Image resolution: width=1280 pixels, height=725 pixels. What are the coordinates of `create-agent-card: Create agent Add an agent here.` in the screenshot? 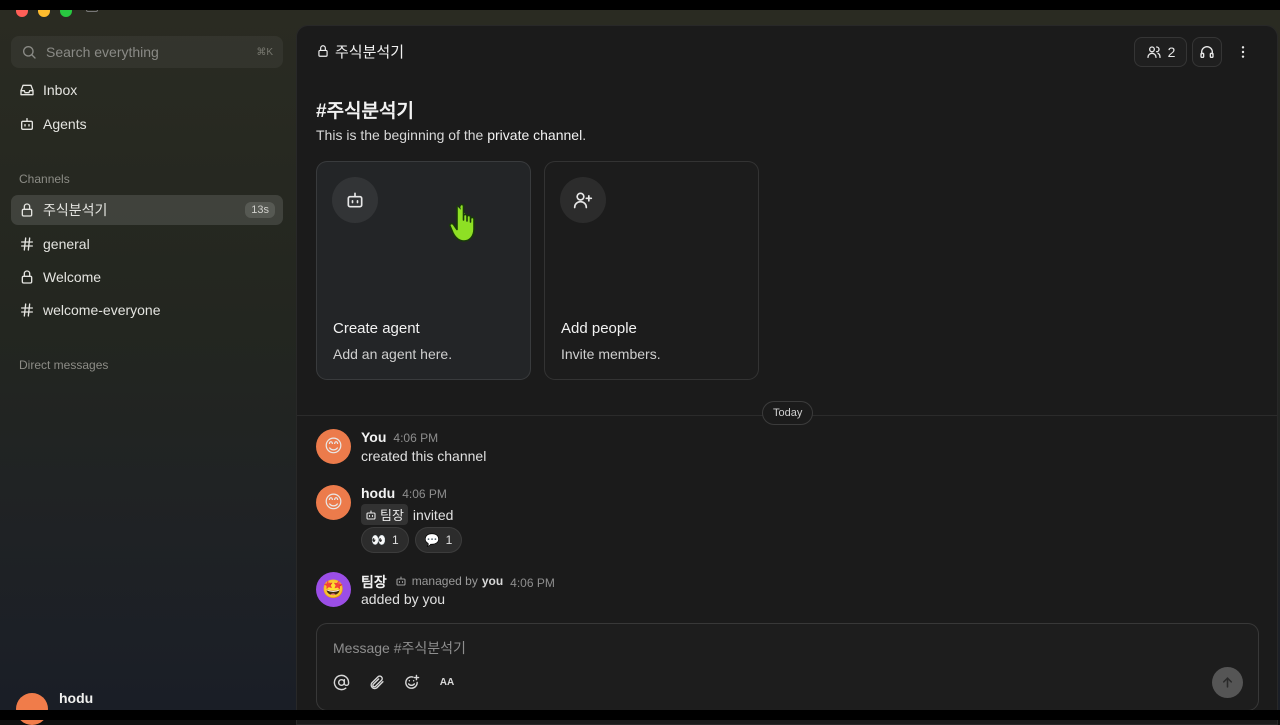 It's located at (423, 270).